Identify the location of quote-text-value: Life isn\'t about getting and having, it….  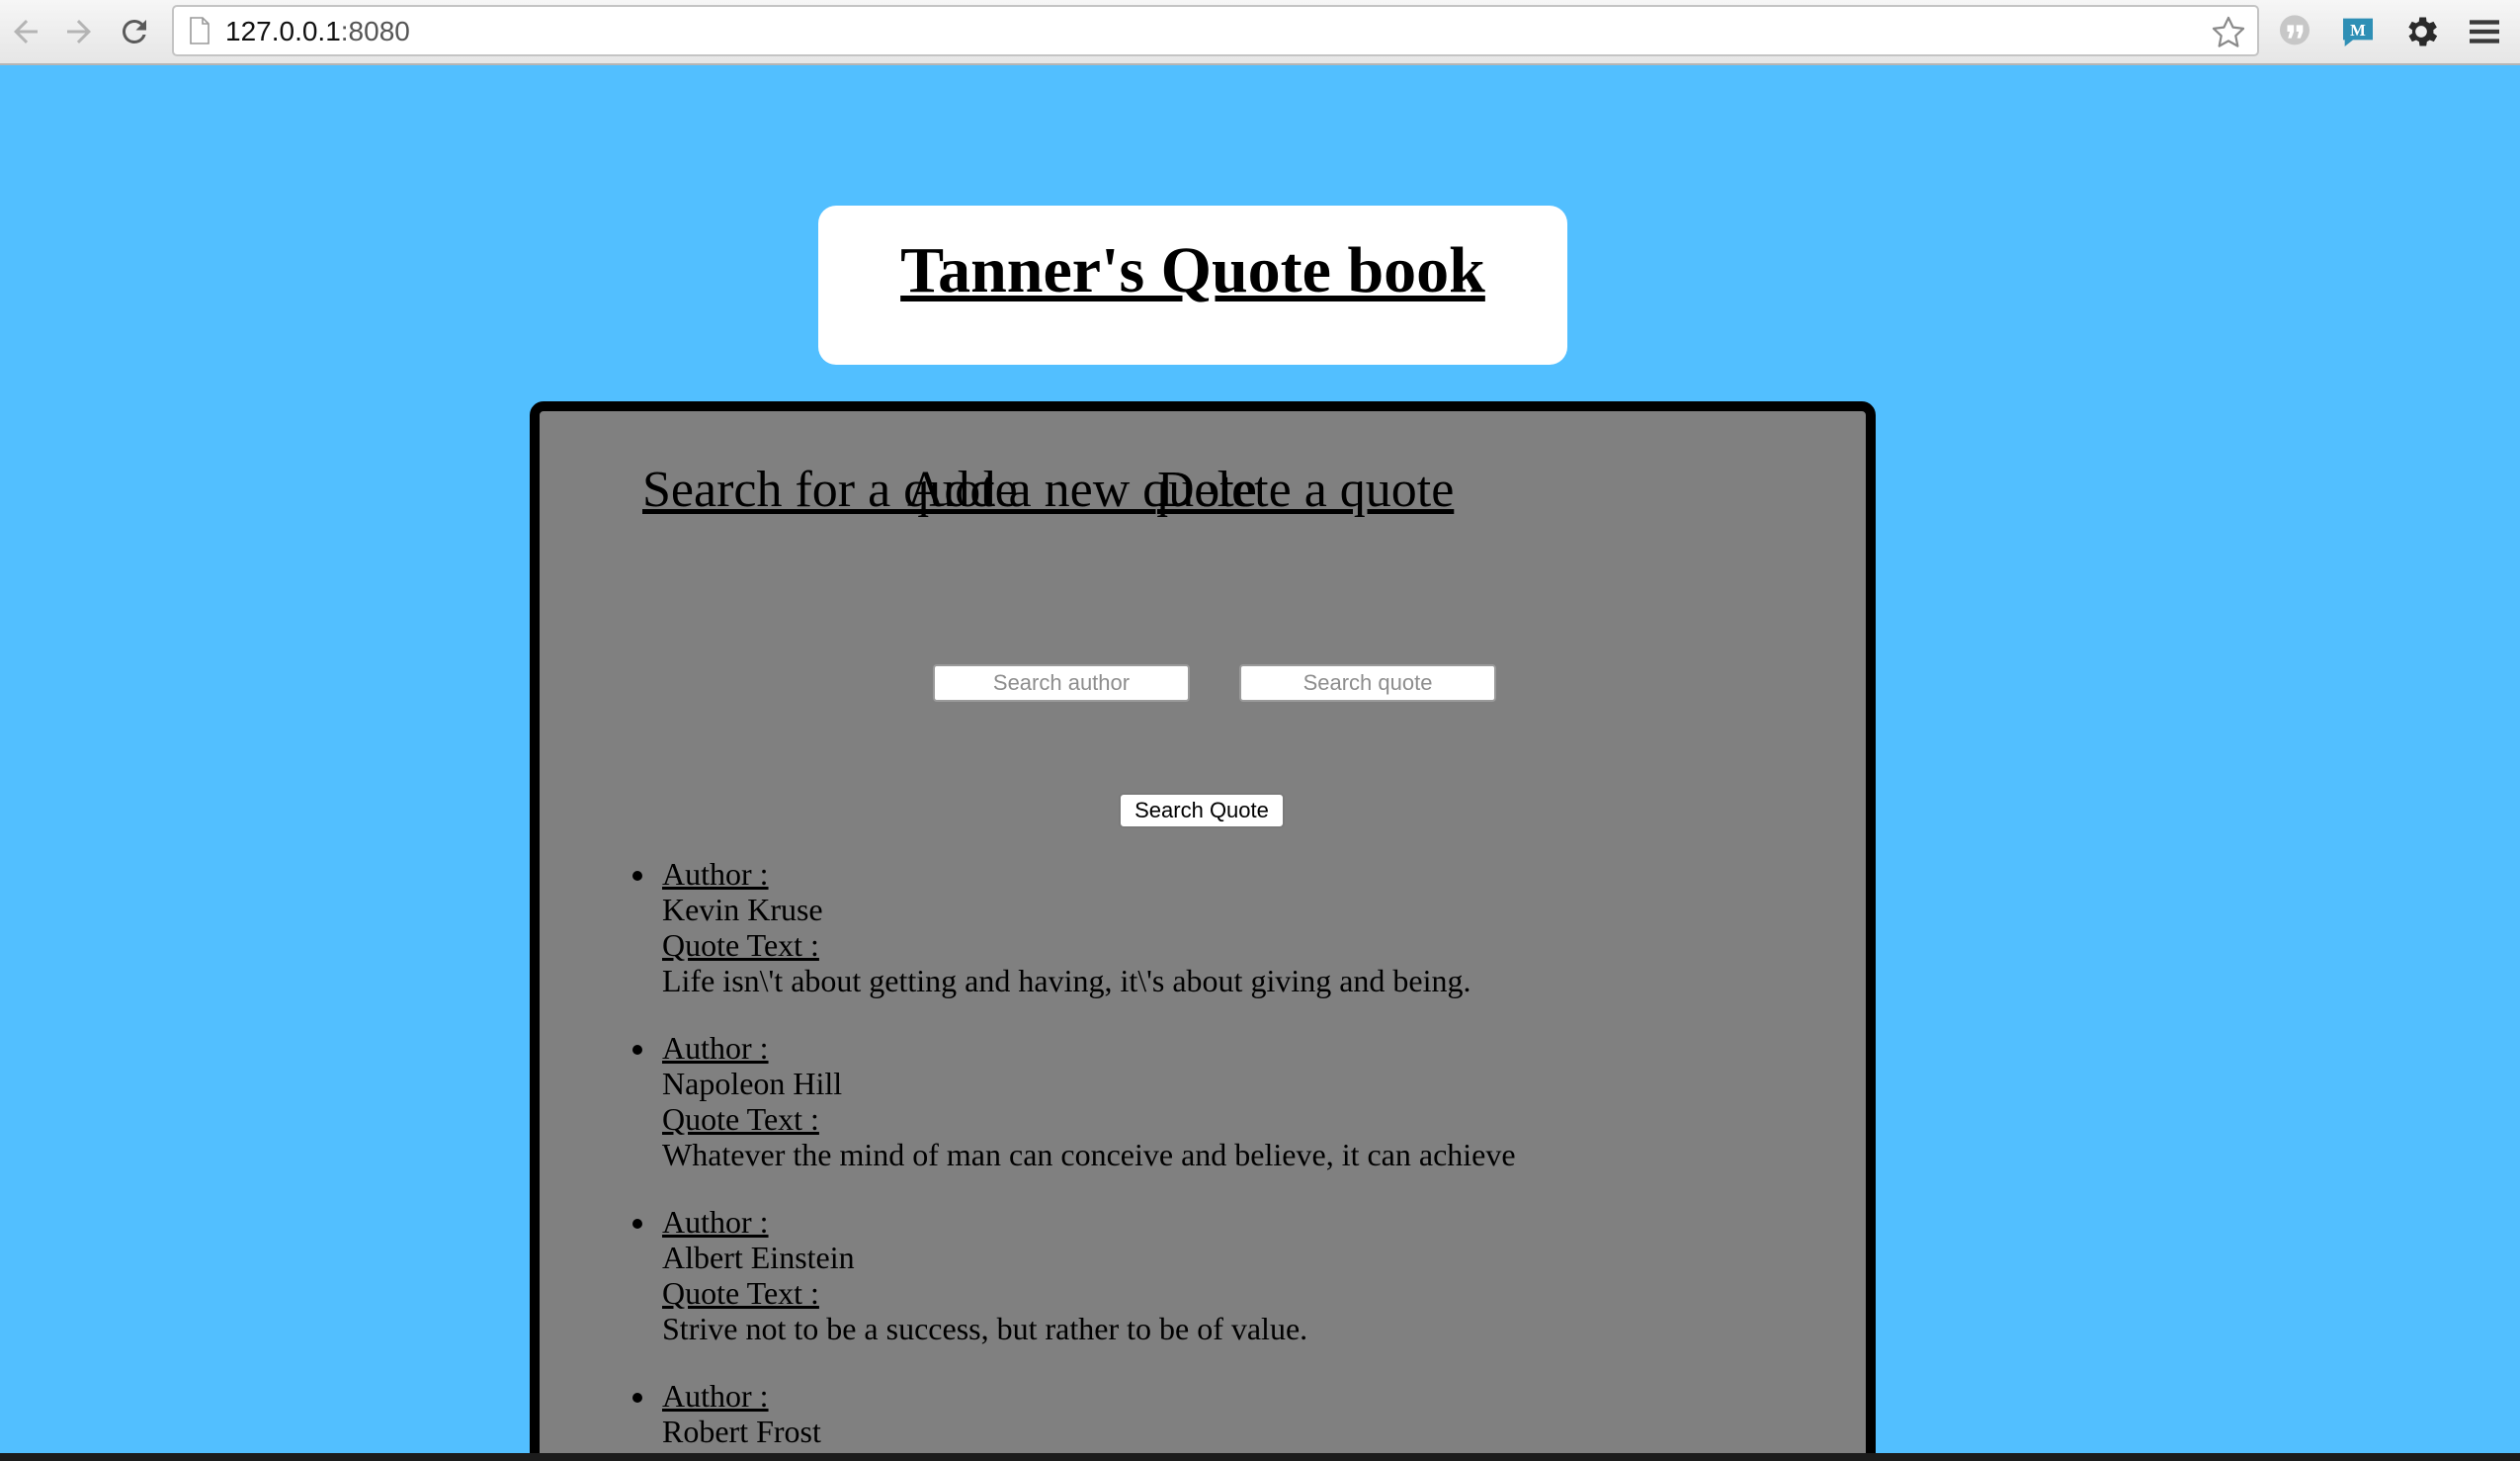
(1066, 981).